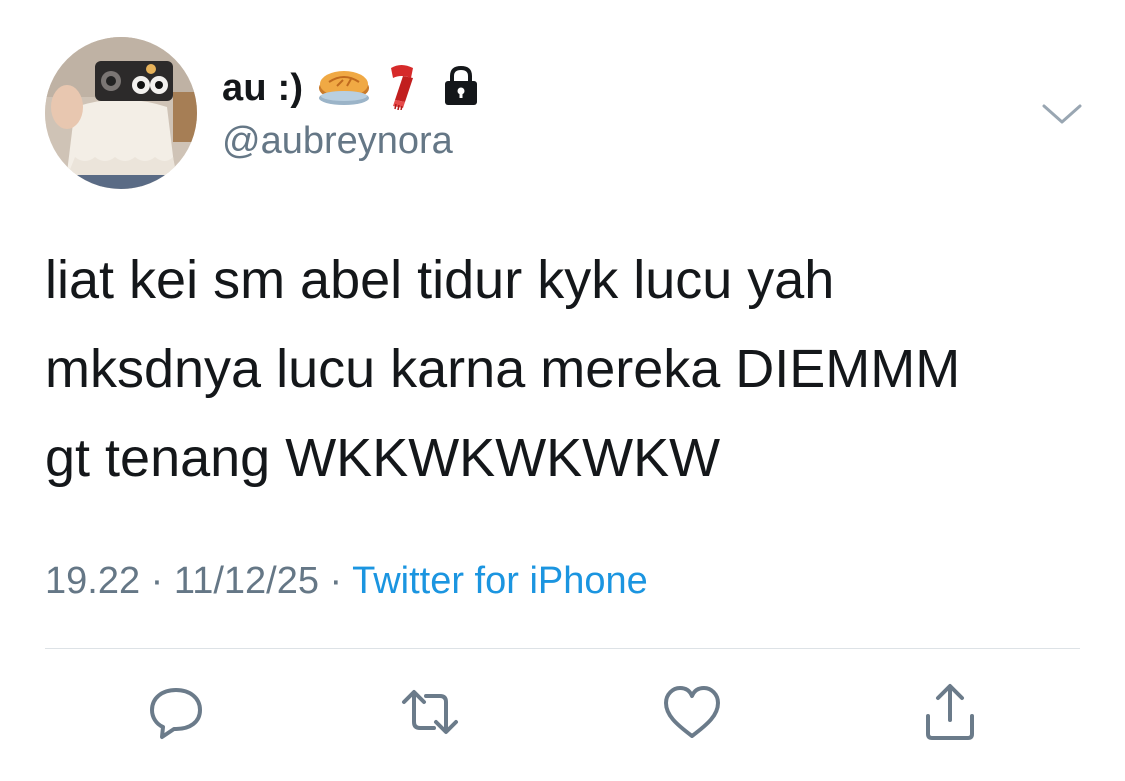 The image size is (1125, 781). I want to click on scarf-icon, so click(401, 88).